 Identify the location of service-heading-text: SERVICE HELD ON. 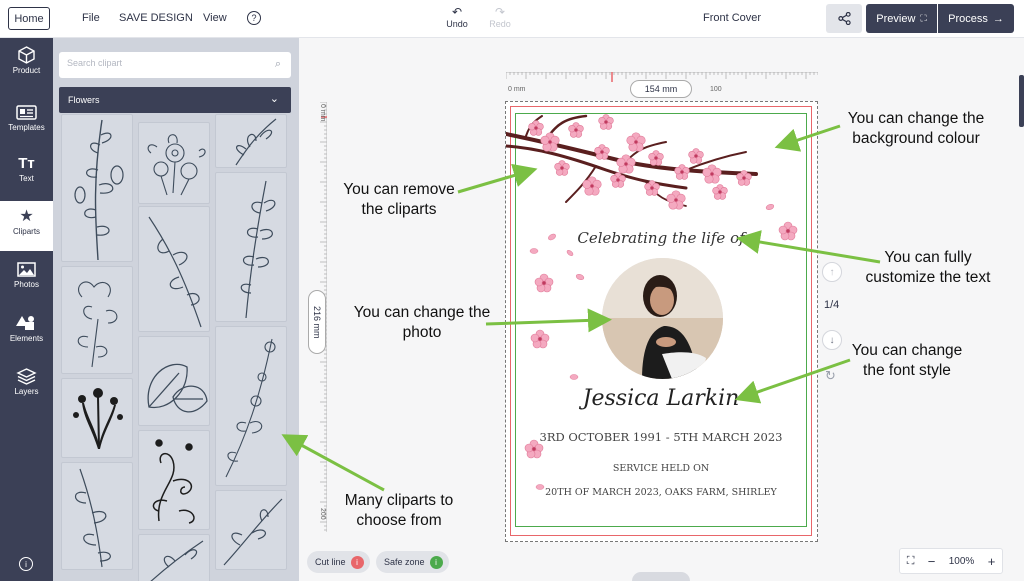
(661, 468).